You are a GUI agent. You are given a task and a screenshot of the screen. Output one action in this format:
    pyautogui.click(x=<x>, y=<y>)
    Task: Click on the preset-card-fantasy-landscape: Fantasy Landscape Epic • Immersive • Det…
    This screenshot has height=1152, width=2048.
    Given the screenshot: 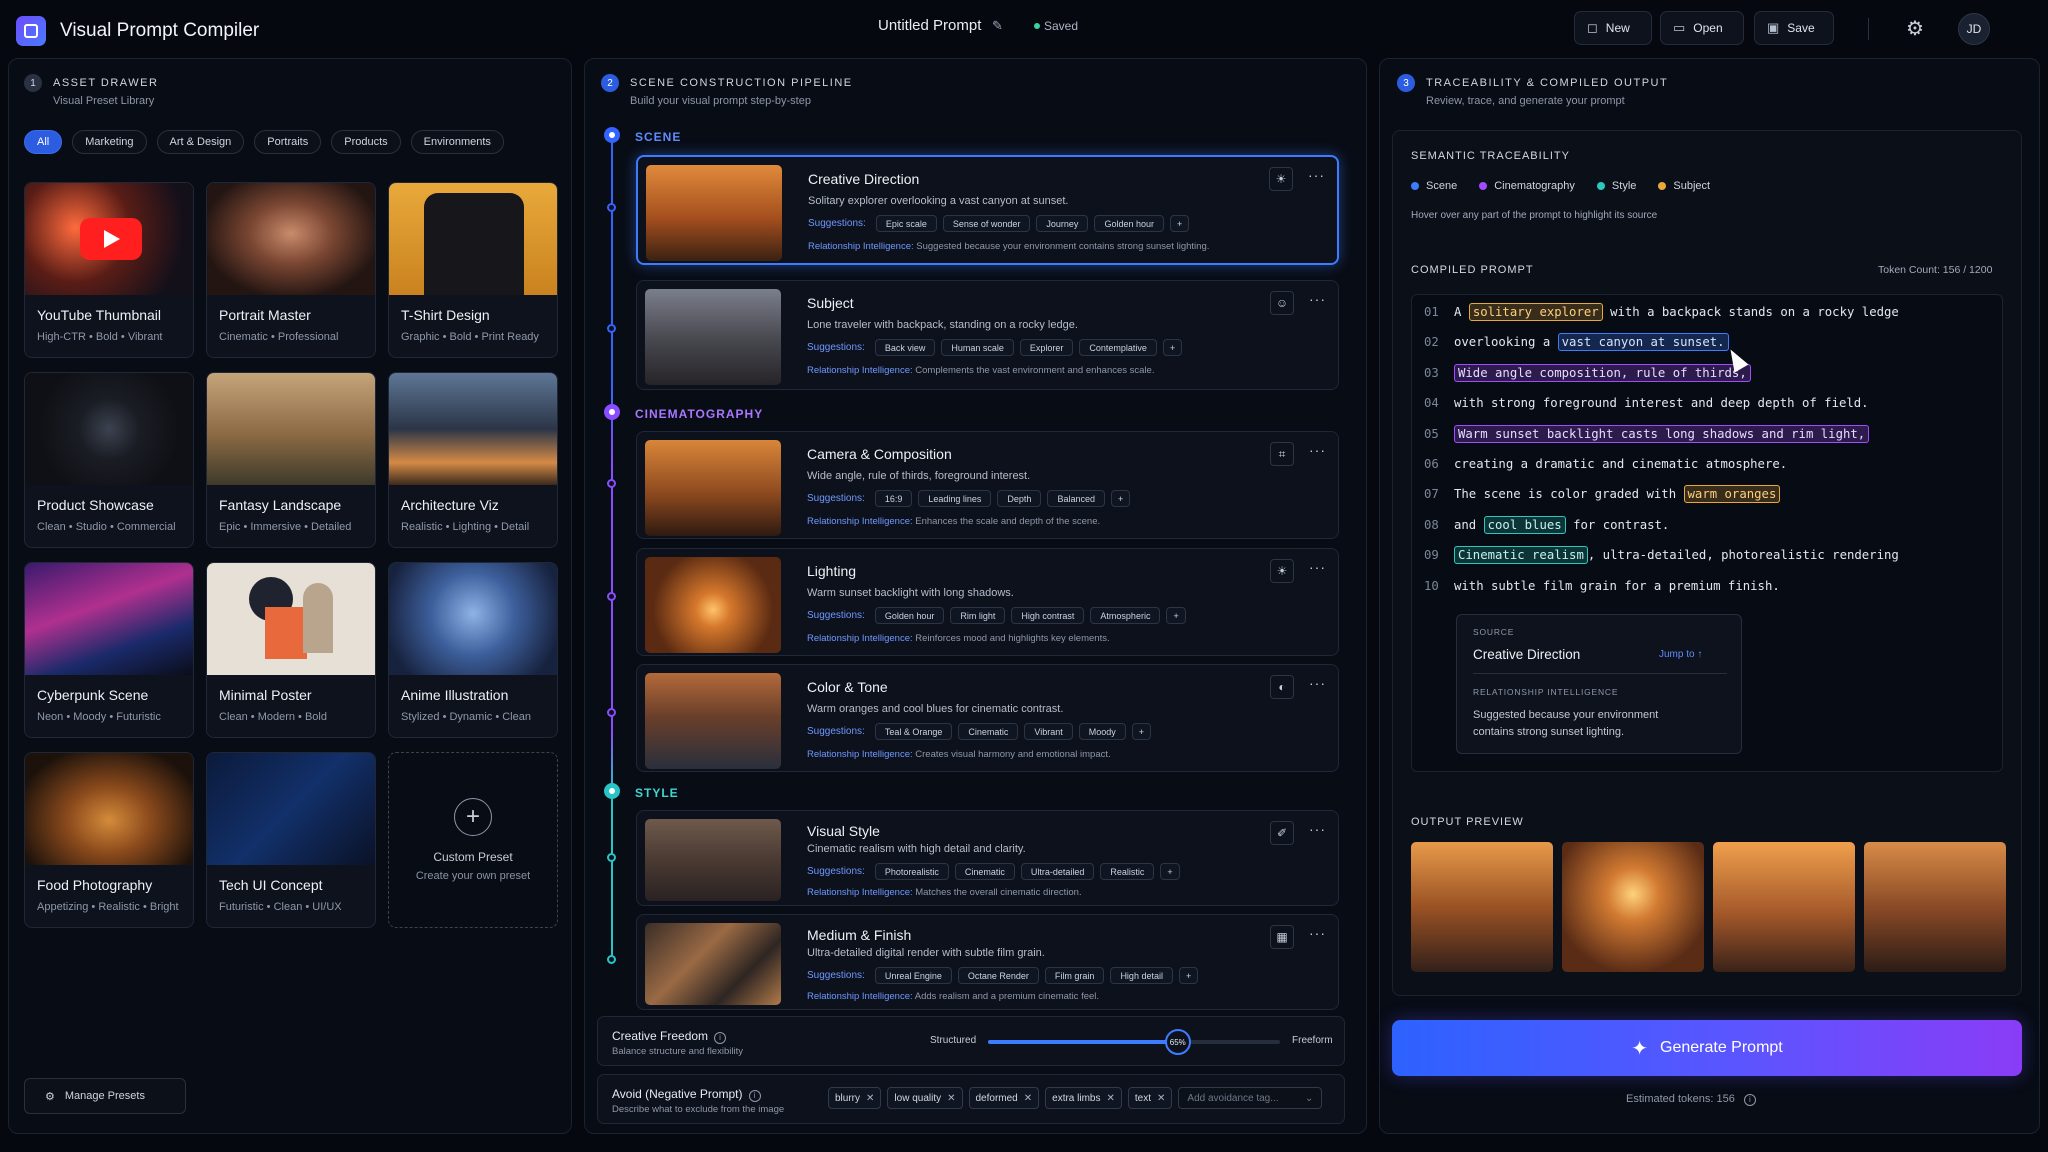 What is the action you would take?
    pyautogui.click(x=291, y=460)
    